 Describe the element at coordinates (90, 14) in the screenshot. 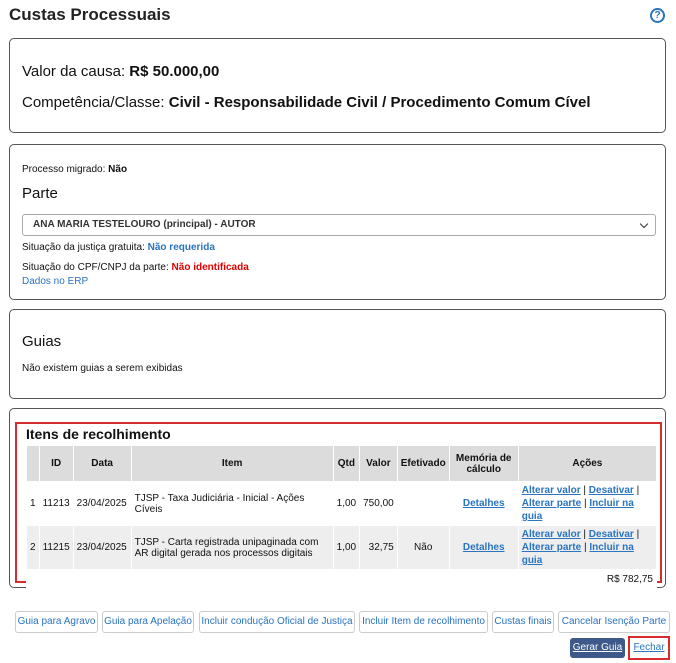

I see `page-title: Custas Processuais` at that location.